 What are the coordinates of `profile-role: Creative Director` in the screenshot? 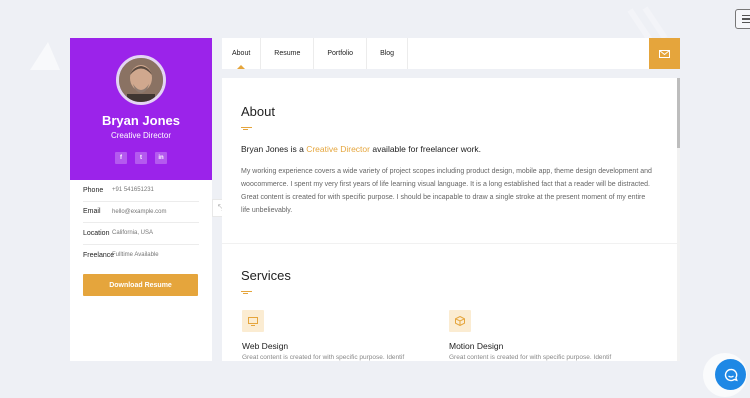 It's located at (140, 135).